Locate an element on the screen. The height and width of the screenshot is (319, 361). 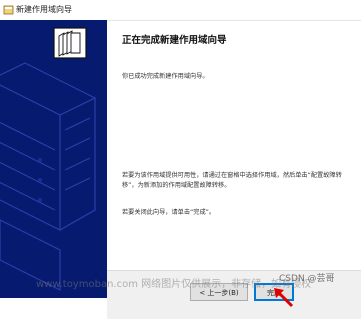
back-button: < 上一步(B) is located at coordinates (219, 292).